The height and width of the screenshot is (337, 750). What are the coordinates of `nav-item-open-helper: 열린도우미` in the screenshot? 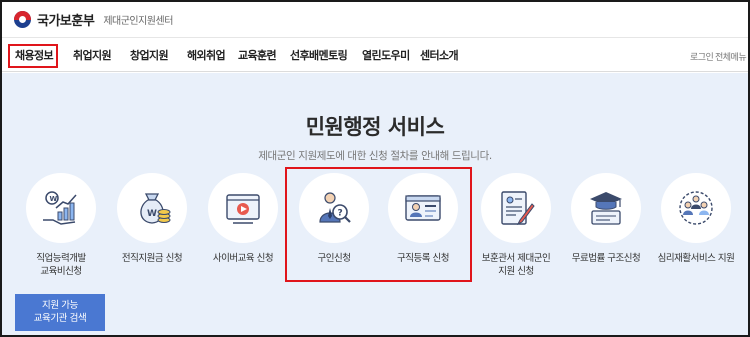 It's located at (386, 55).